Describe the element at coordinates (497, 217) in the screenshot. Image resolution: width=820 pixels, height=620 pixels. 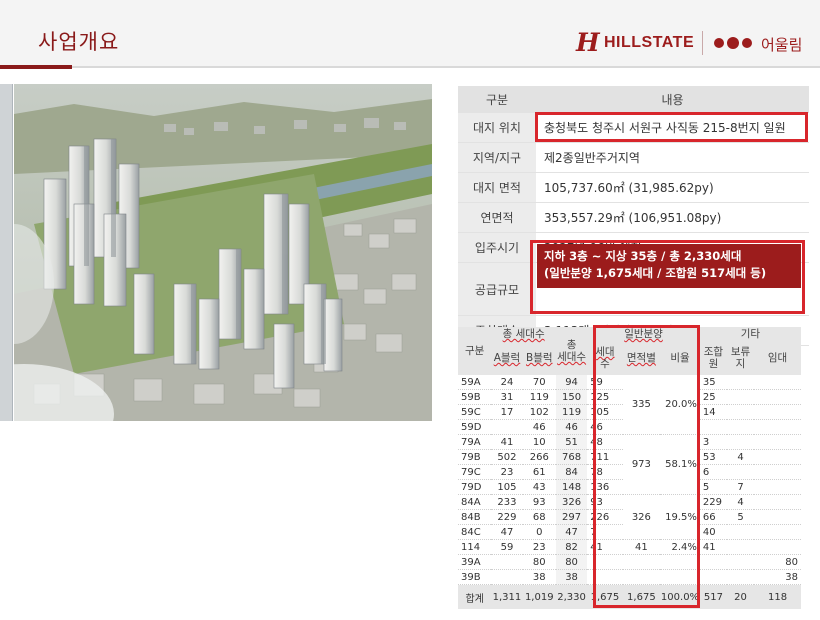
I see `info-label: 연면적` at that location.